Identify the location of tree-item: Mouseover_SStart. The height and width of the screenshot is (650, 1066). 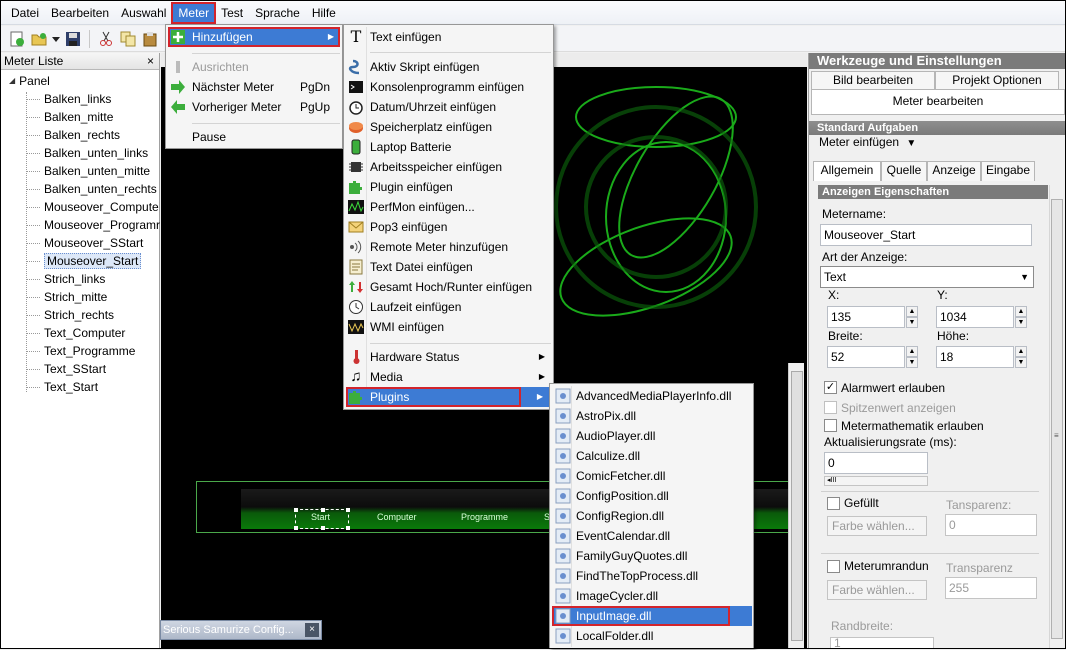
(80, 243).